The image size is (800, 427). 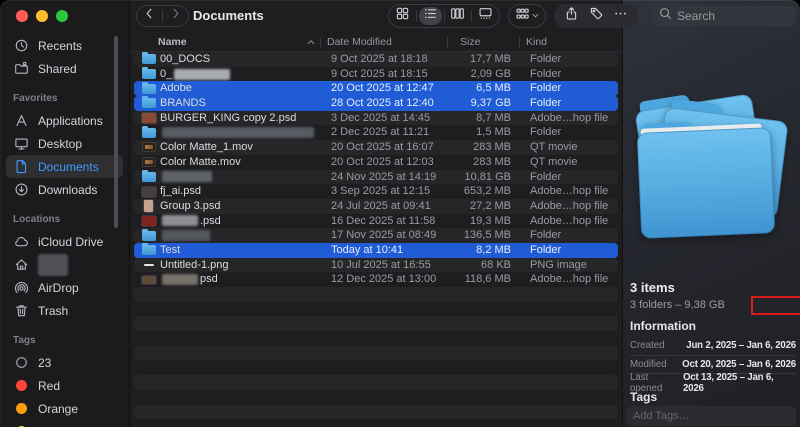 What do you see at coordinates (228, 117) in the screenshot?
I see `file-name: BURGER_KING copy 2.psd` at bounding box center [228, 117].